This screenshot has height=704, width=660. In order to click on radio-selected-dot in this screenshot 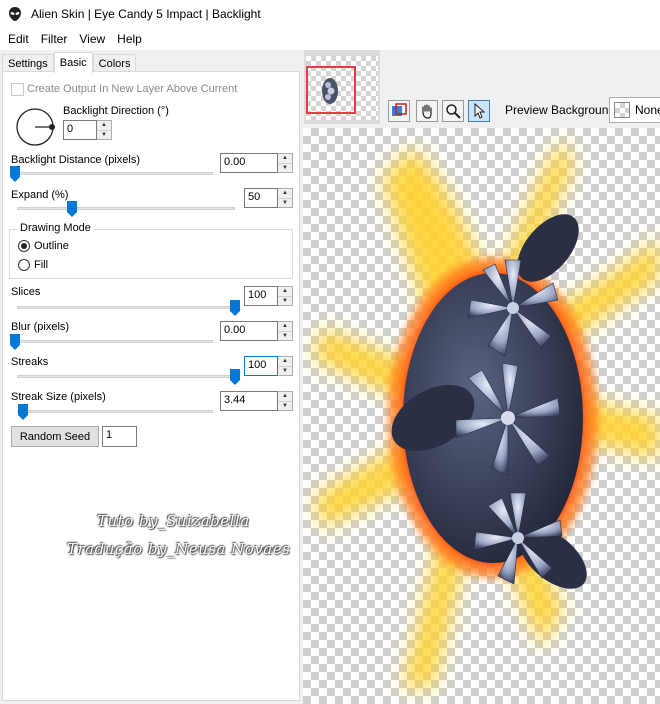, I will do `click(24, 246)`.